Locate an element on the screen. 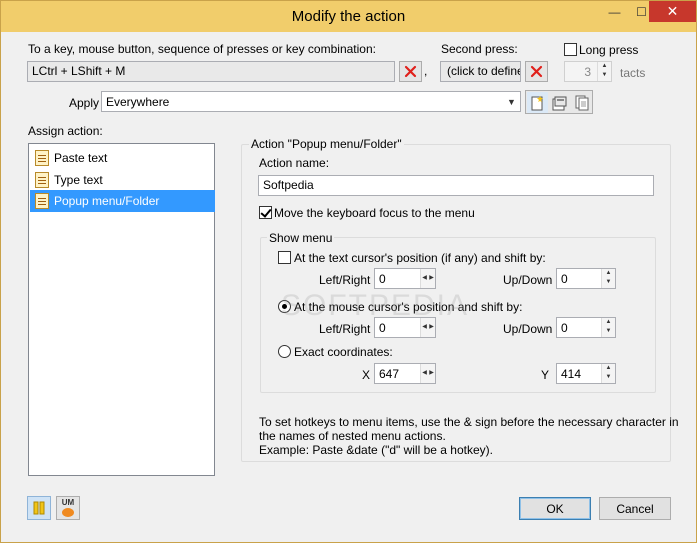 Image resolution: width=697 pixels, height=543 pixels. cancel-button: Cancel is located at coordinates (635, 508).